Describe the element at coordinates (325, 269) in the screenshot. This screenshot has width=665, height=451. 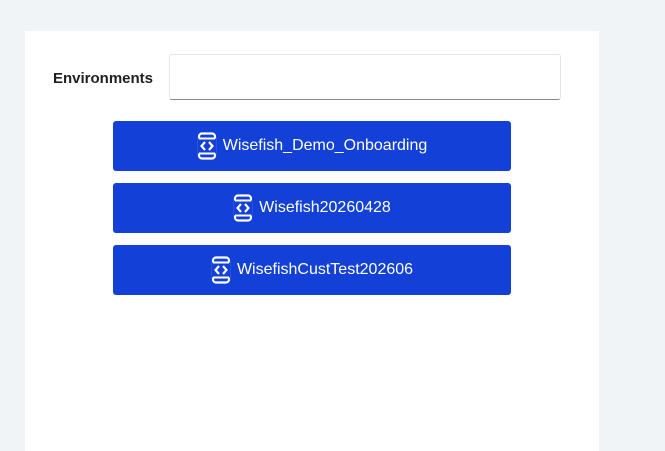
I see `environment-button-label: WisefishCustTest202606` at that location.